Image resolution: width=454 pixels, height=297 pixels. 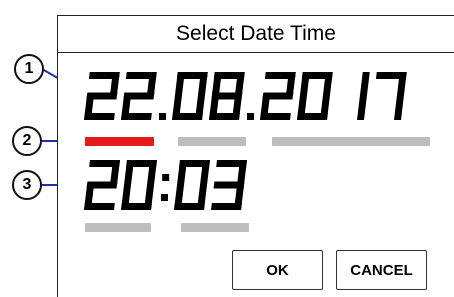 I want to click on month-field-indicator, so click(x=212, y=141).